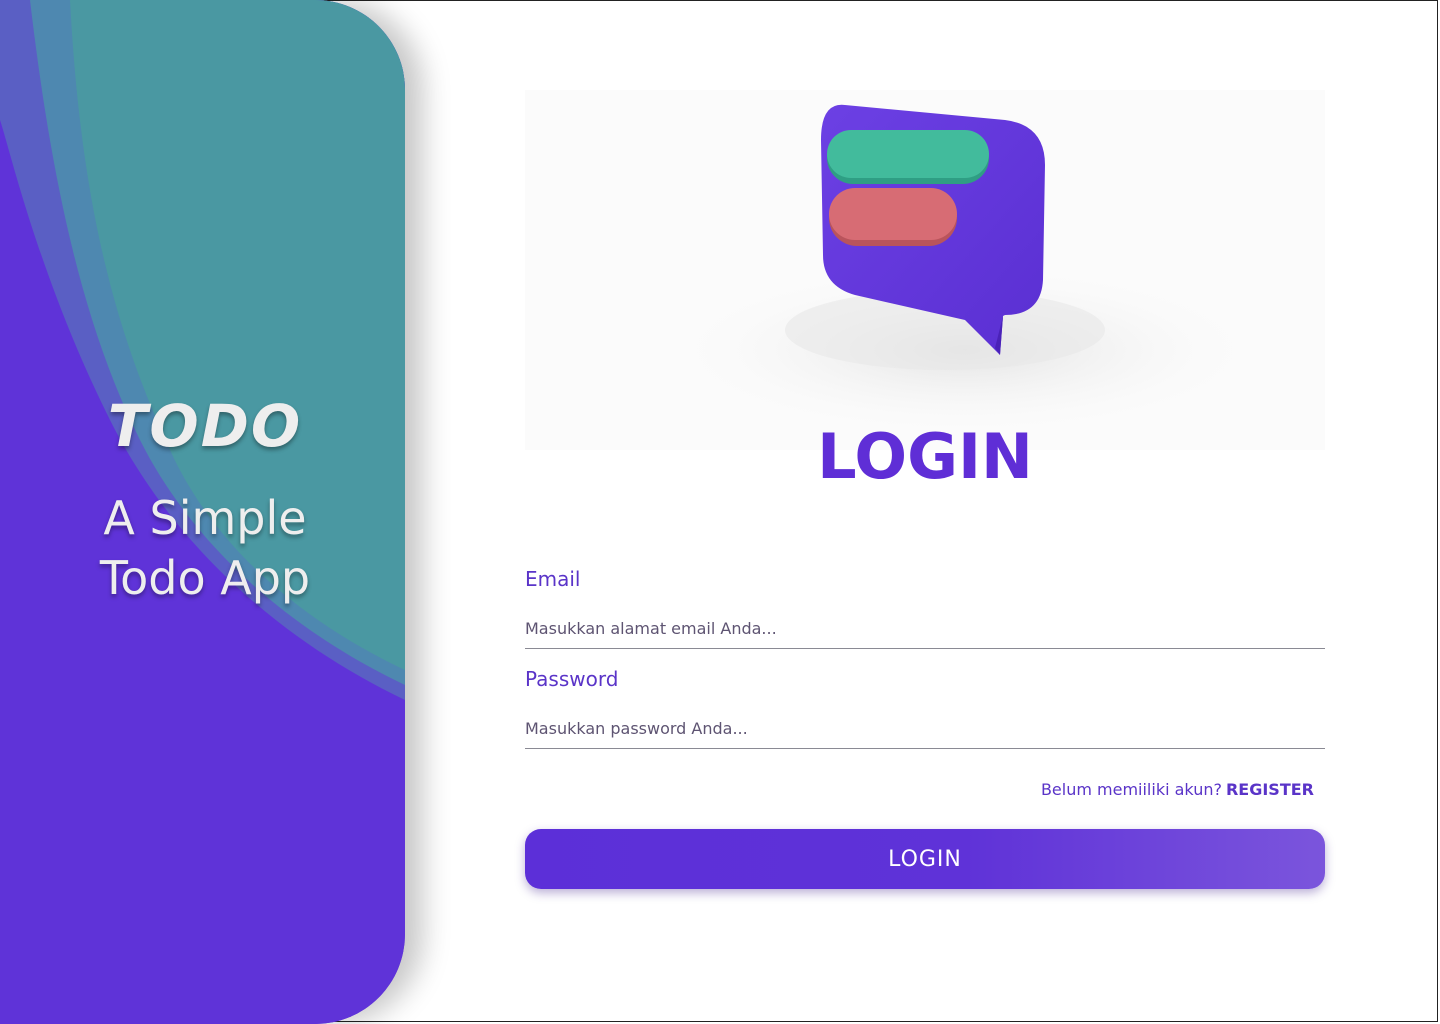  Describe the element at coordinates (925, 859) in the screenshot. I see `login-button: LOGIN` at that location.